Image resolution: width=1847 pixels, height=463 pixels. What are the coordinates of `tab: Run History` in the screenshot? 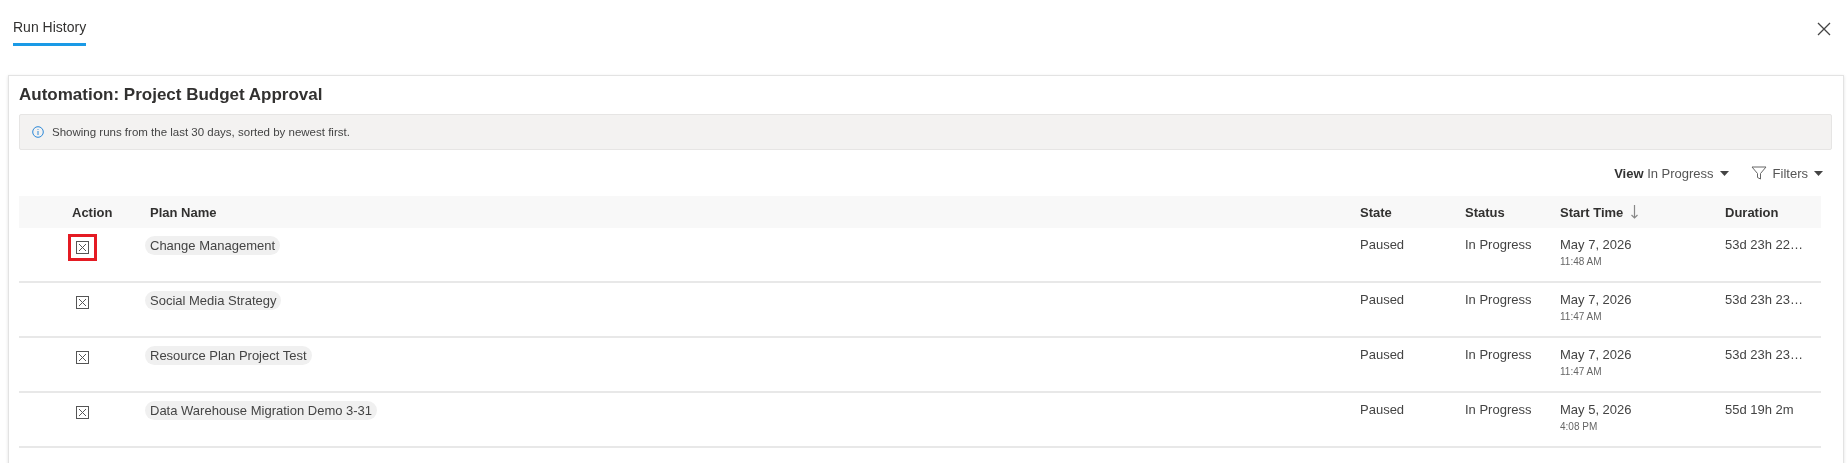 It's located at (50, 31).